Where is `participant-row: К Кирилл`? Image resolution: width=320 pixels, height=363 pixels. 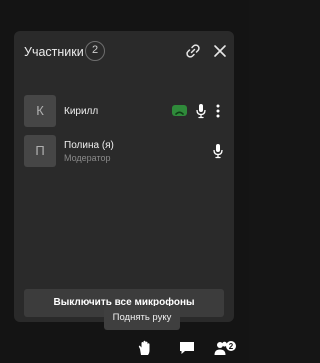
participant-row: К Кирилл is located at coordinates (124, 111).